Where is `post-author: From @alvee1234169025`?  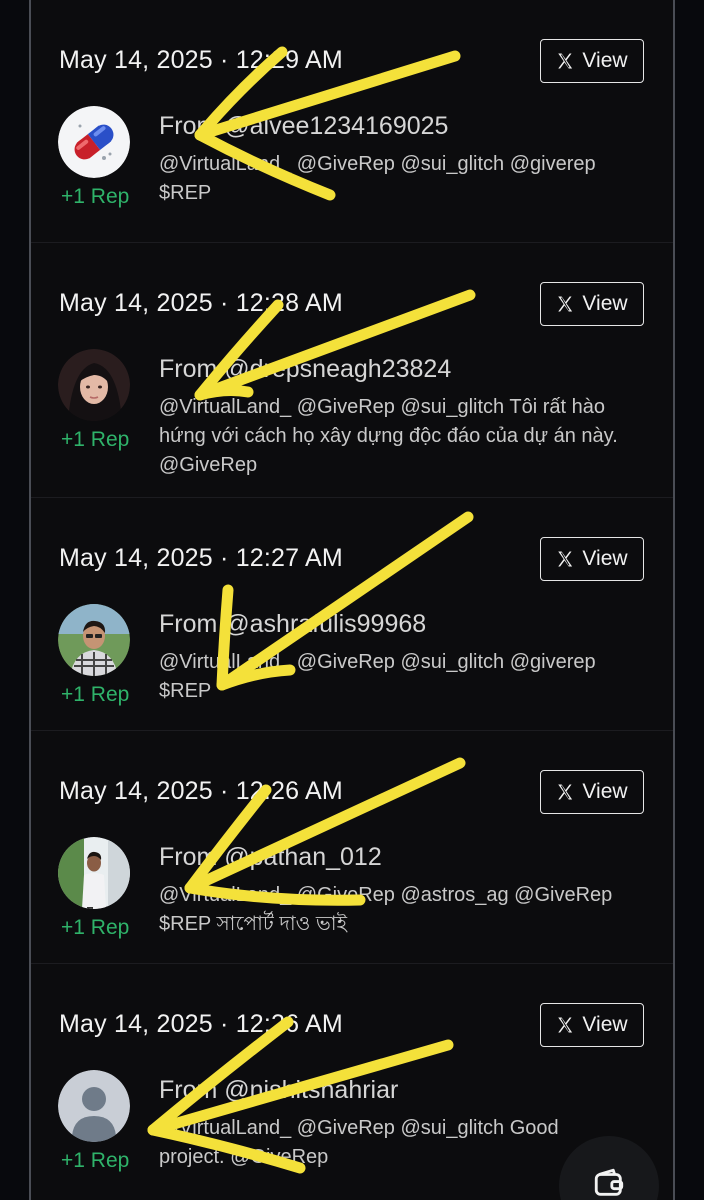
post-author: From @alvee1234169025 is located at coordinates (304, 126).